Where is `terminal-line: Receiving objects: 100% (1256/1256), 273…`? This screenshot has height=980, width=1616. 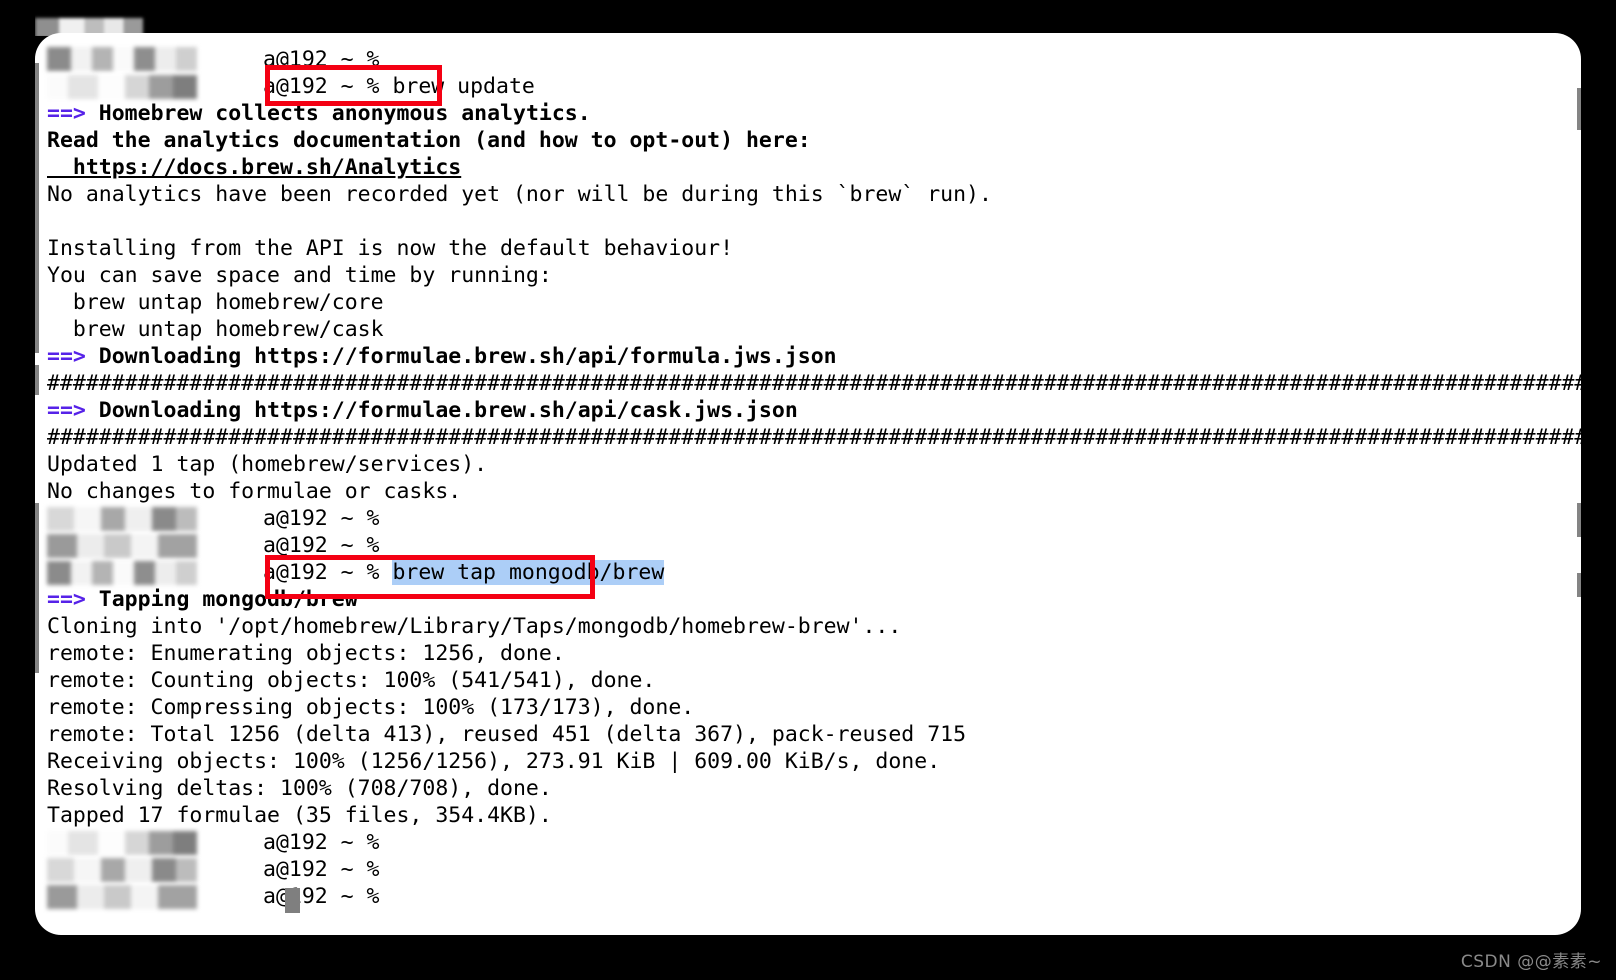
terminal-line: Receiving objects: 100% (1256/1256), 273… is located at coordinates (494, 761).